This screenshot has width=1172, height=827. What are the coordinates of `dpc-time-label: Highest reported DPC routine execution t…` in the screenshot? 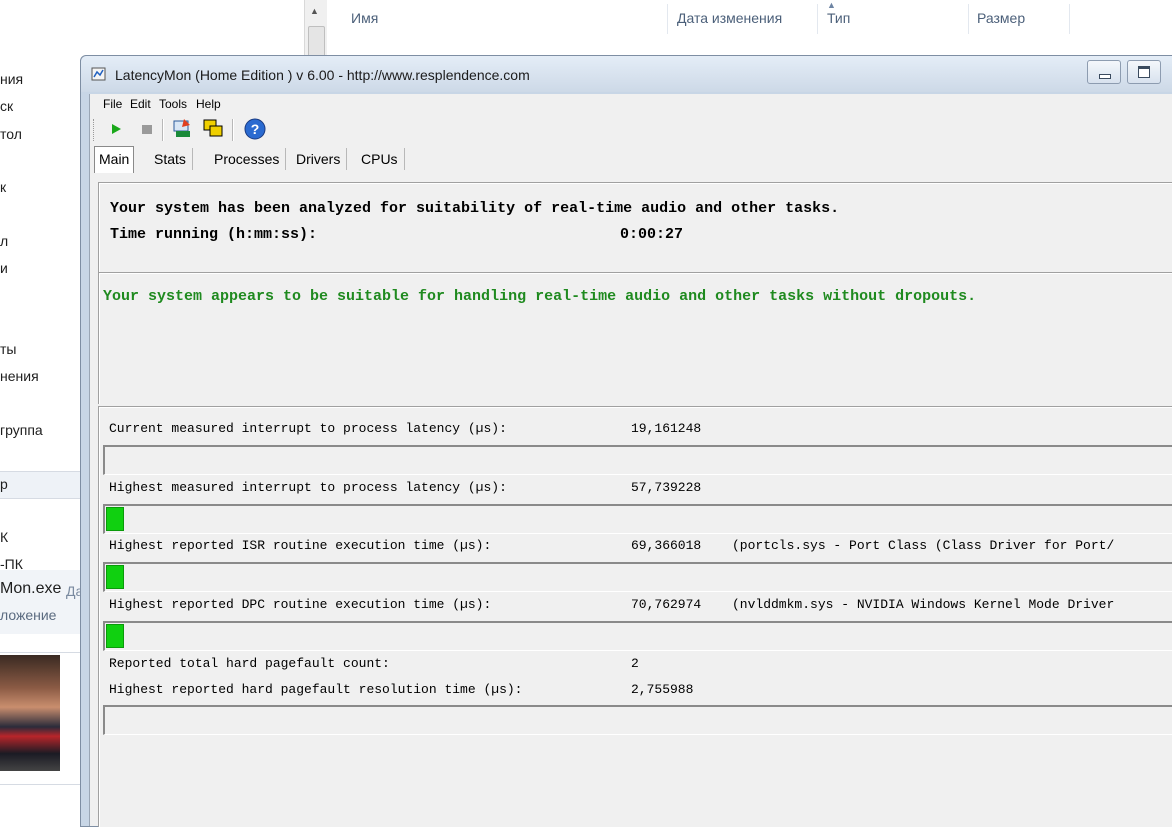 It's located at (300, 604).